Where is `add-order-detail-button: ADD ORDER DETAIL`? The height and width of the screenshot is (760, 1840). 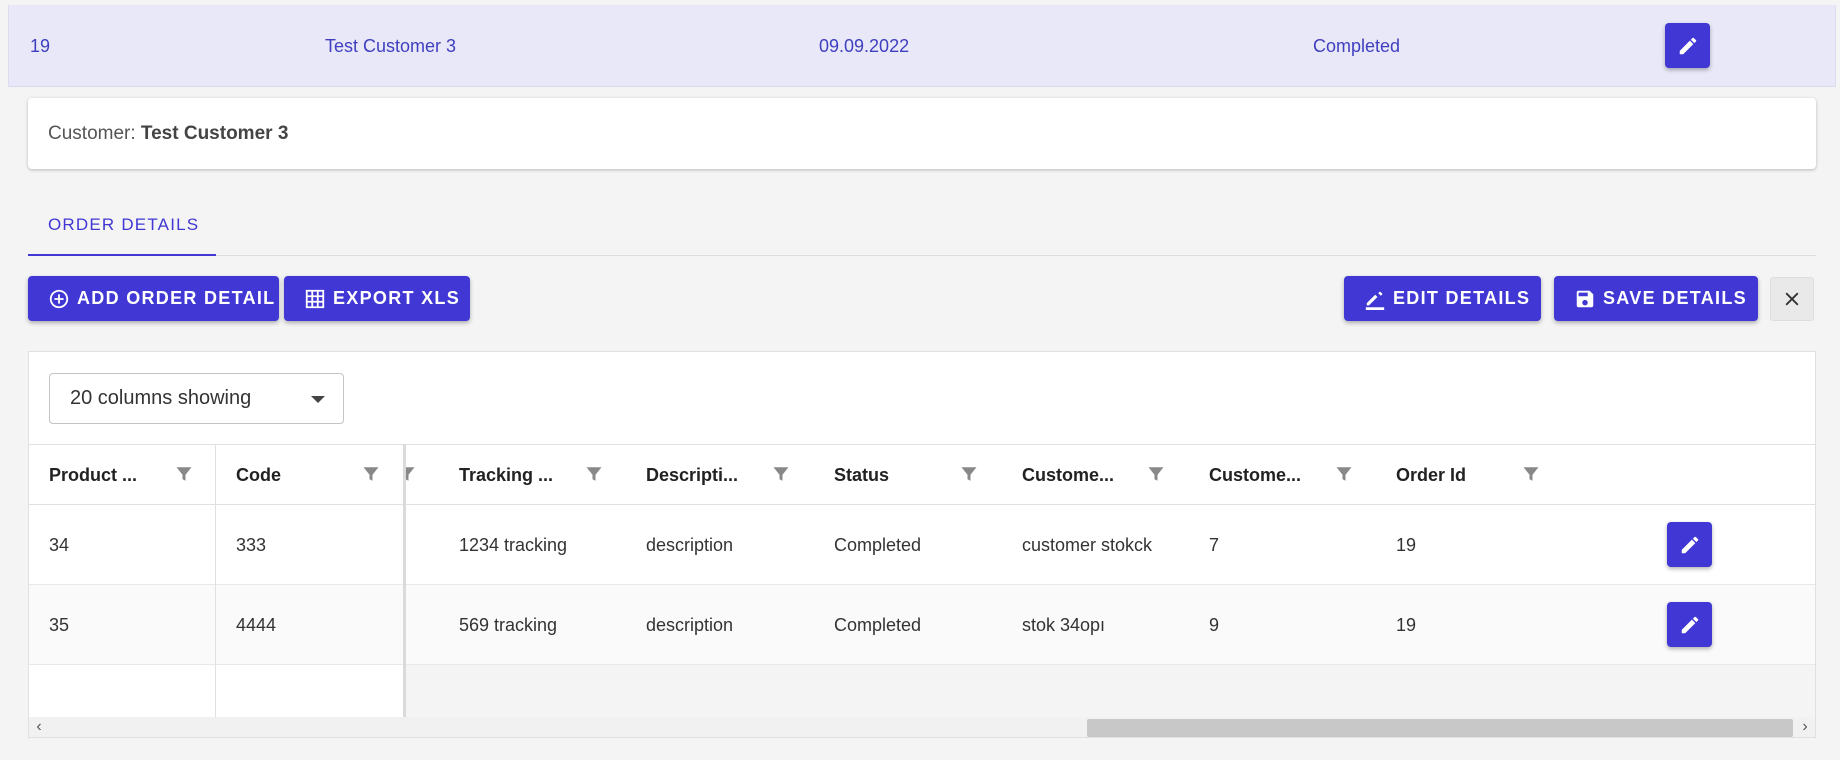 add-order-detail-button: ADD ORDER DETAIL is located at coordinates (153, 298).